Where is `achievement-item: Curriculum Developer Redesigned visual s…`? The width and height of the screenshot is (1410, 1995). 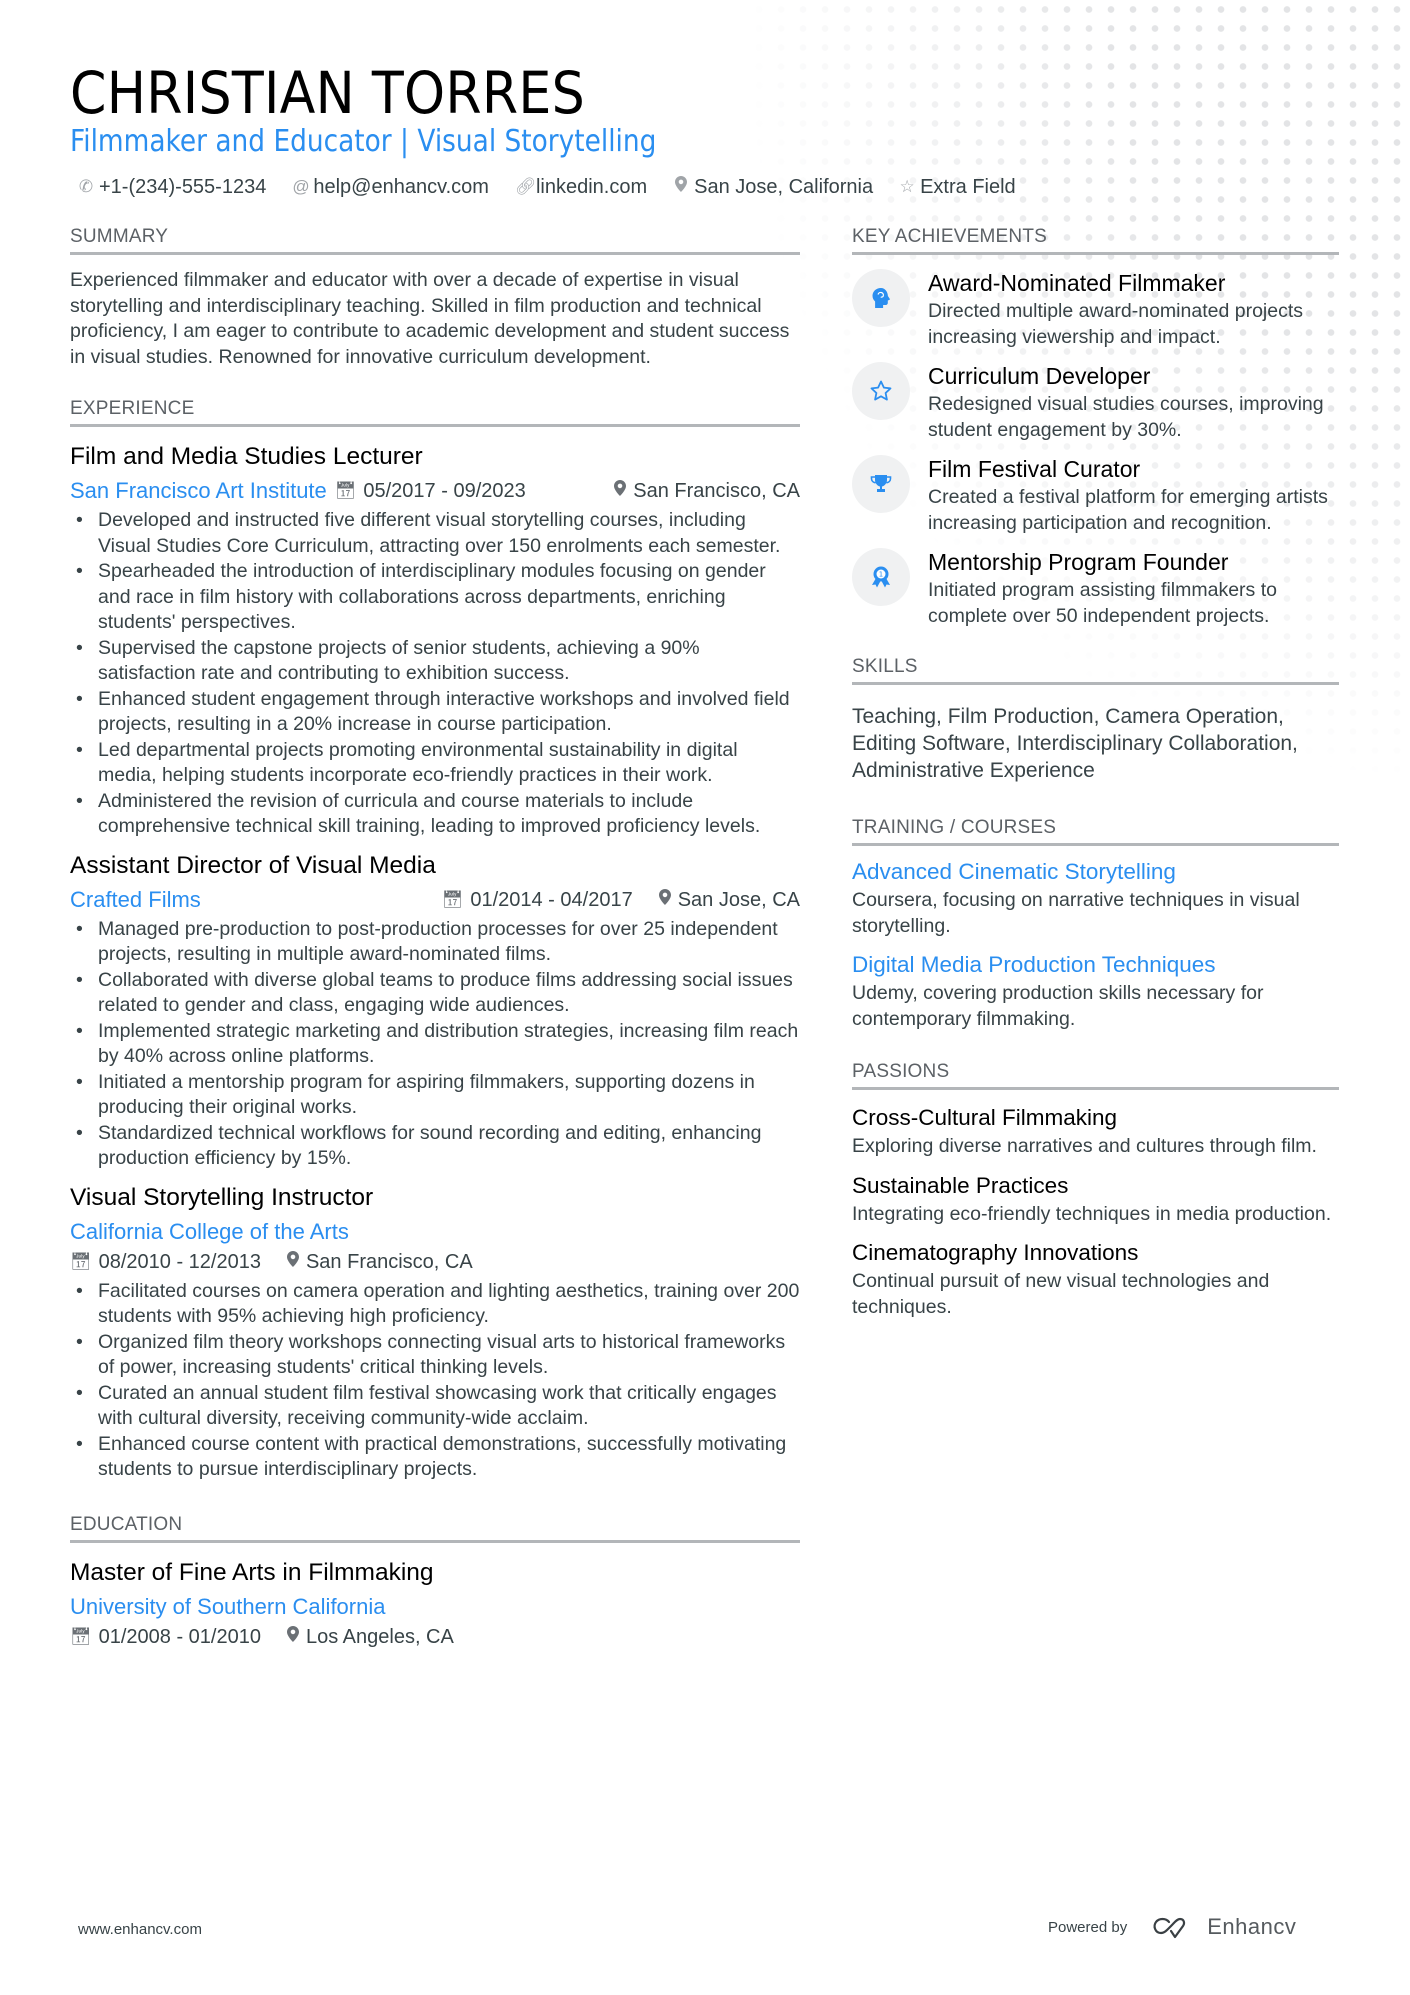
achievement-item: Curriculum Developer Redesigned visual s… is located at coordinates (1095, 401).